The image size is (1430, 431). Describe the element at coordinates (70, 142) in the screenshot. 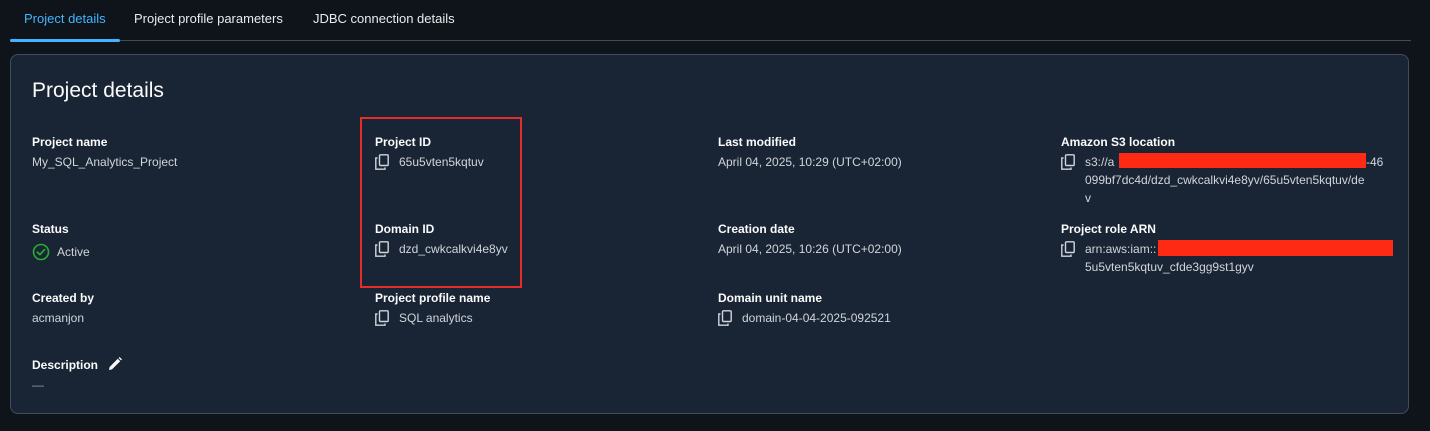

I see `project-name-label: Project name` at that location.